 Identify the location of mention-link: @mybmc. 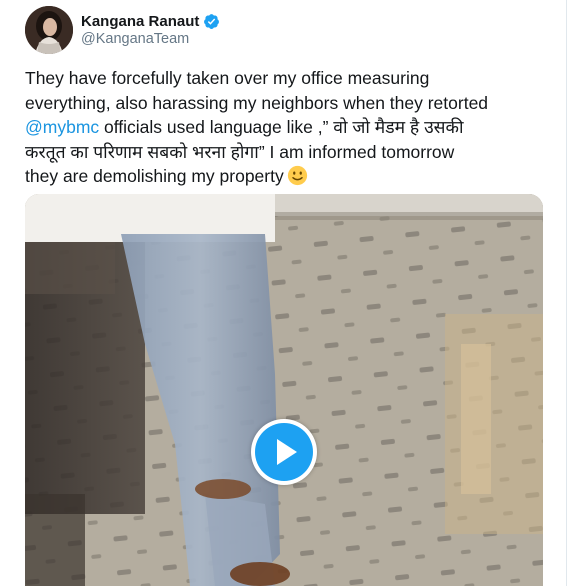
(62, 127).